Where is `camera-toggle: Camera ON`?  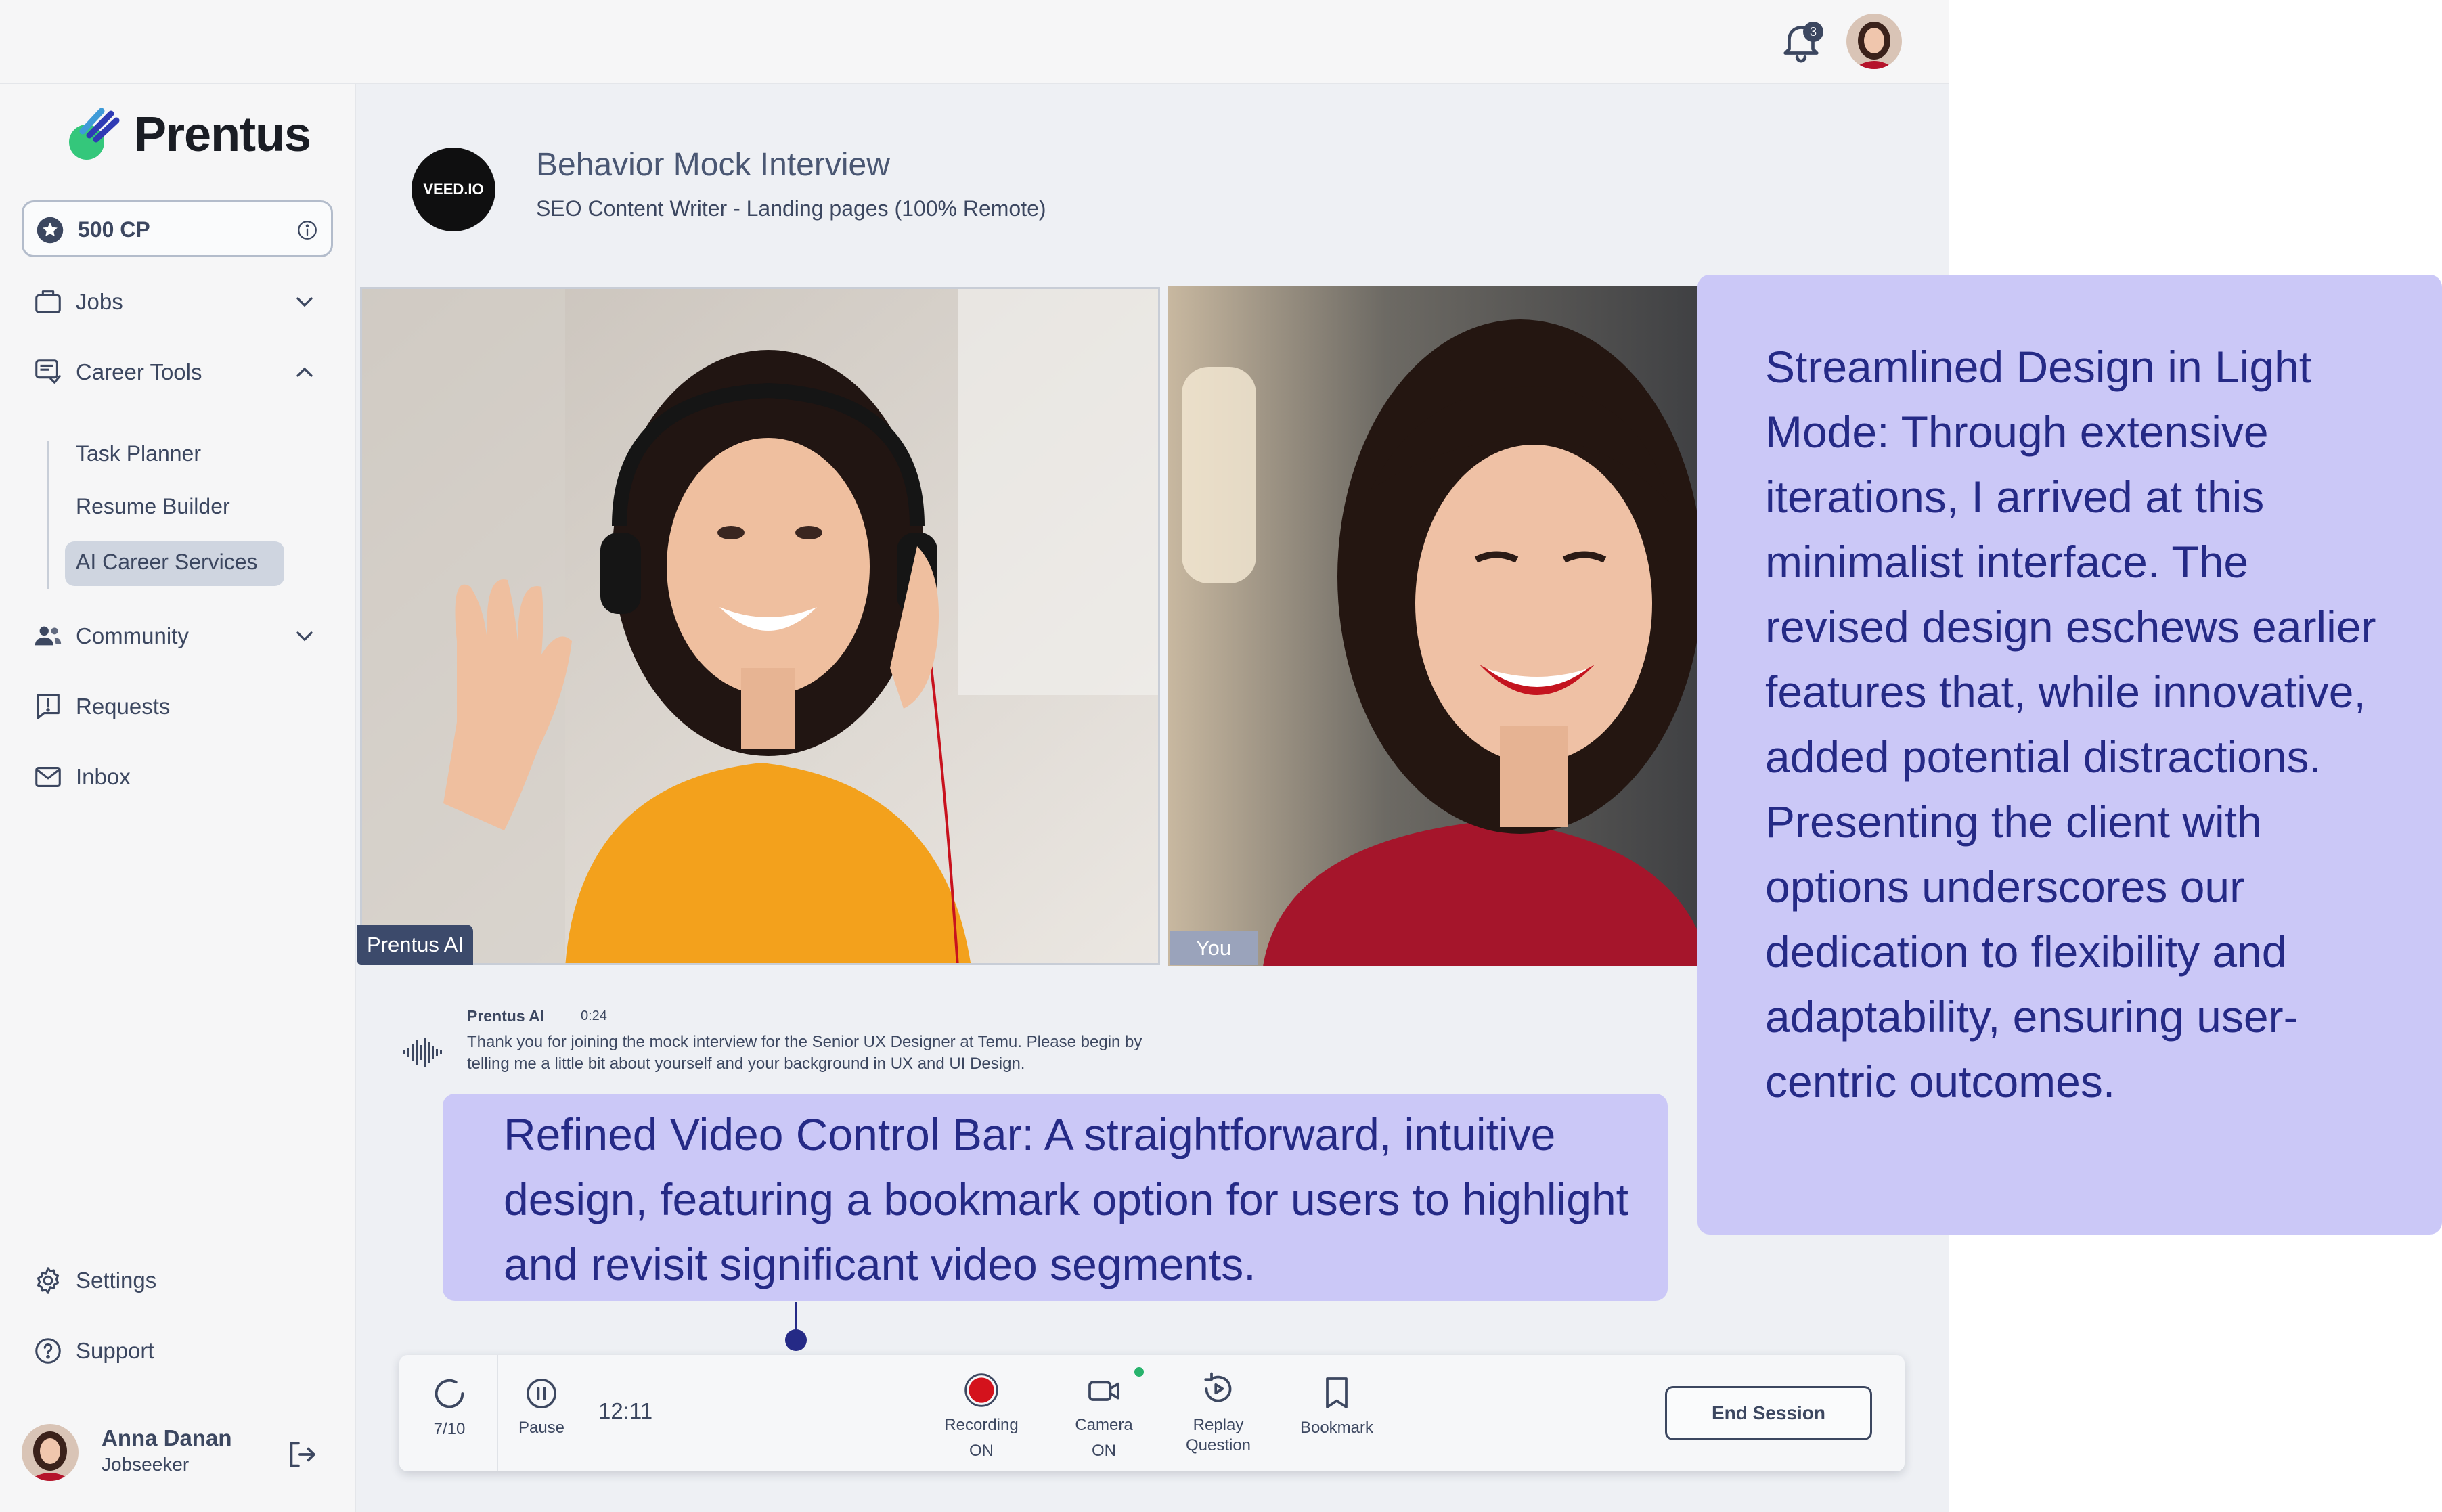
camera-toggle: Camera ON is located at coordinates (1104, 1416).